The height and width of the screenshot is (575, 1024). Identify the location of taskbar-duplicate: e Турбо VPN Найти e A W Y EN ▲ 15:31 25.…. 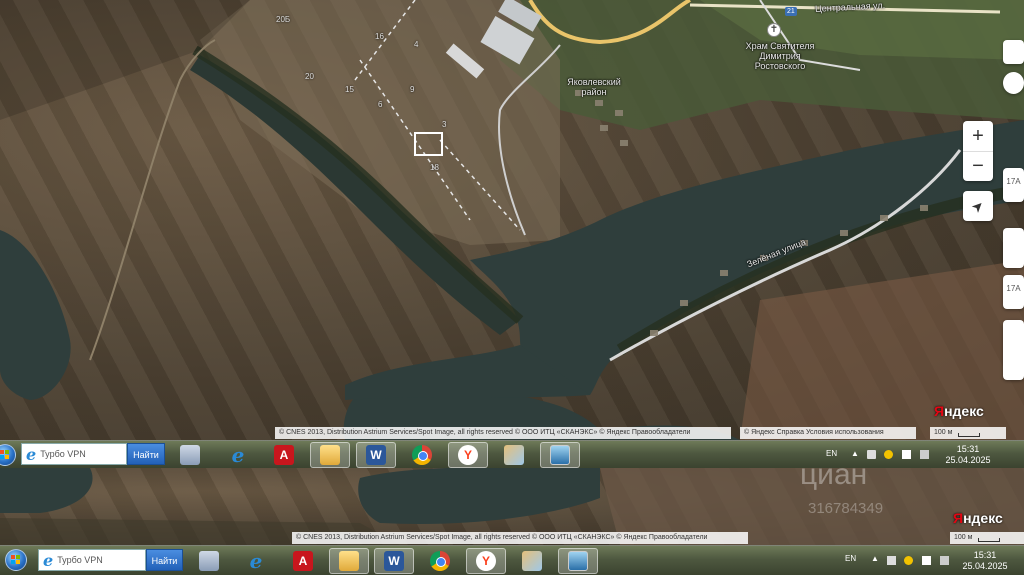
(512, 560).